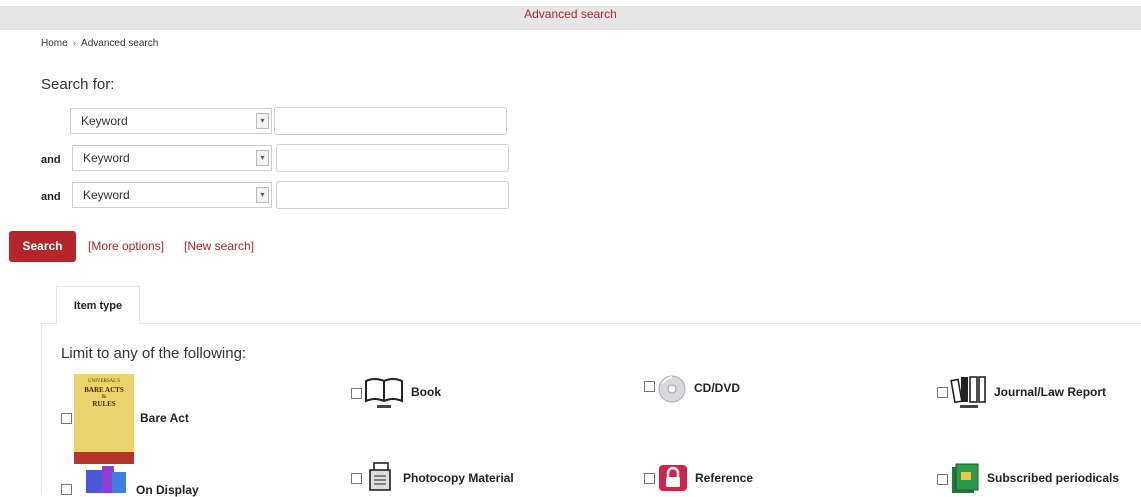  What do you see at coordinates (591, 323) in the screenshot?
I see `tab-divider` at bounding box center [591, 323].